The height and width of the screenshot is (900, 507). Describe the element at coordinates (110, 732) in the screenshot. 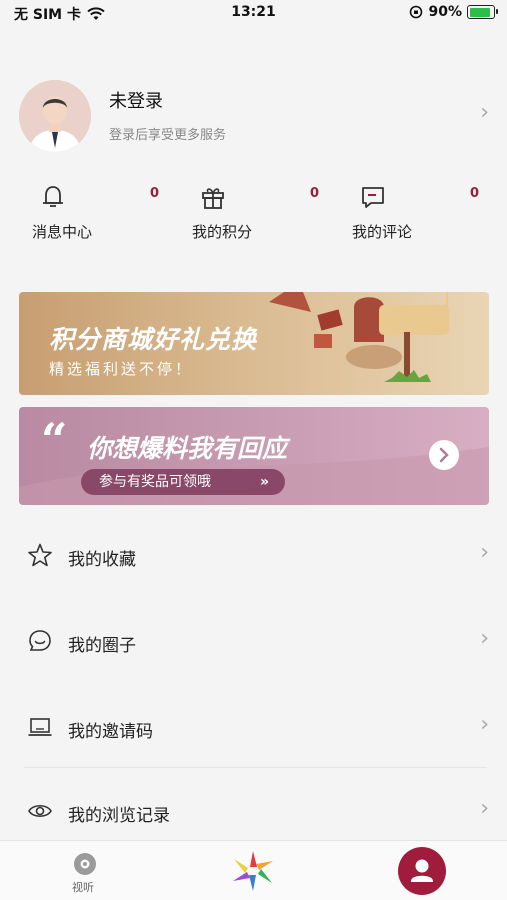

I see `menu-label: 我的邀请码` at that location.